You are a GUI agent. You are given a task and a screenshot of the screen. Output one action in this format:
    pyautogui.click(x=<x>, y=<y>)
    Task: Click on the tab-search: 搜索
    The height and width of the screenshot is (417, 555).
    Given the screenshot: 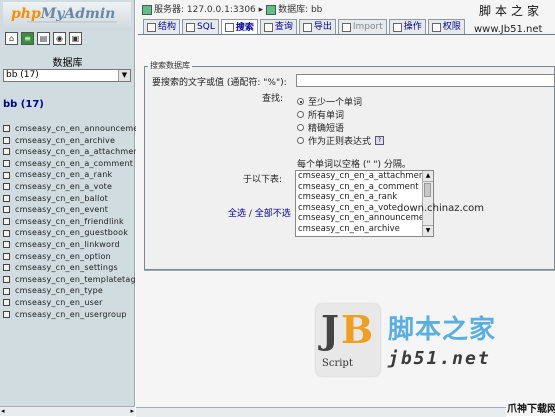 What is the action you would take?
    pyautogui.click(x=239, y=27)
    